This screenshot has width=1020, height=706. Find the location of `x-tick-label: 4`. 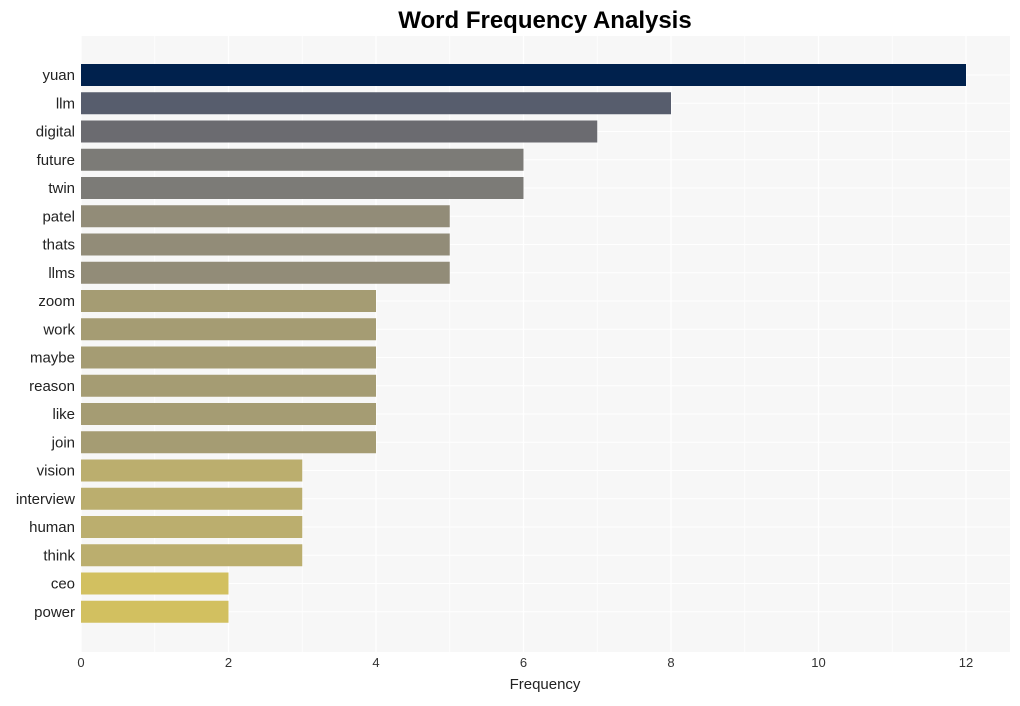

x-tick-label: 4 is located at coordinates (375, 662).